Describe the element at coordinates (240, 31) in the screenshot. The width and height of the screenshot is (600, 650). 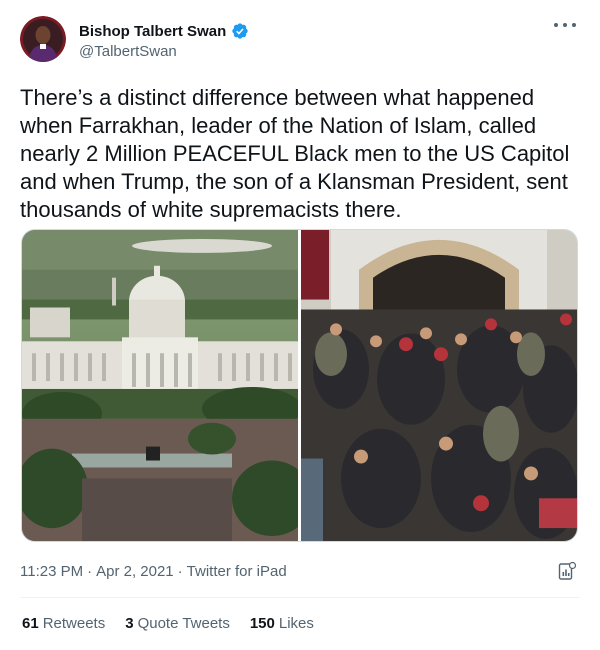
I see `verified-badge-icon` at that location.